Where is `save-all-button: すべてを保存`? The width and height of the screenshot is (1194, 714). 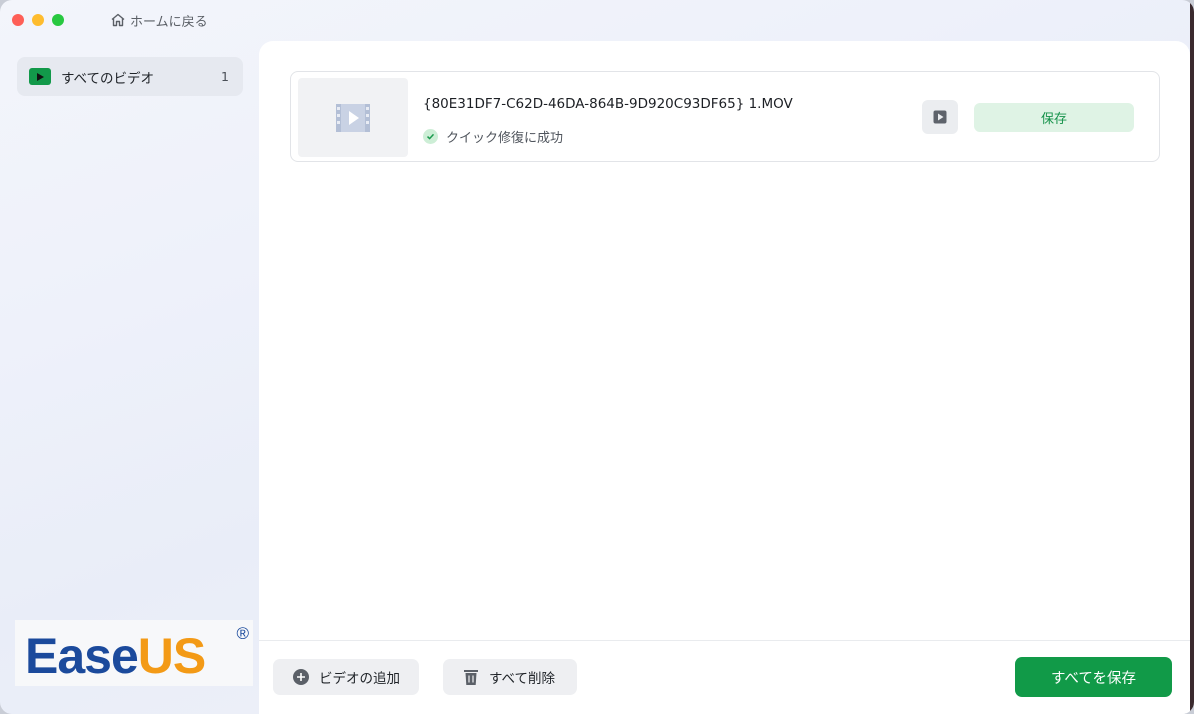
save-all-button: すべてを保存 is located at coordinates (1093, 677).